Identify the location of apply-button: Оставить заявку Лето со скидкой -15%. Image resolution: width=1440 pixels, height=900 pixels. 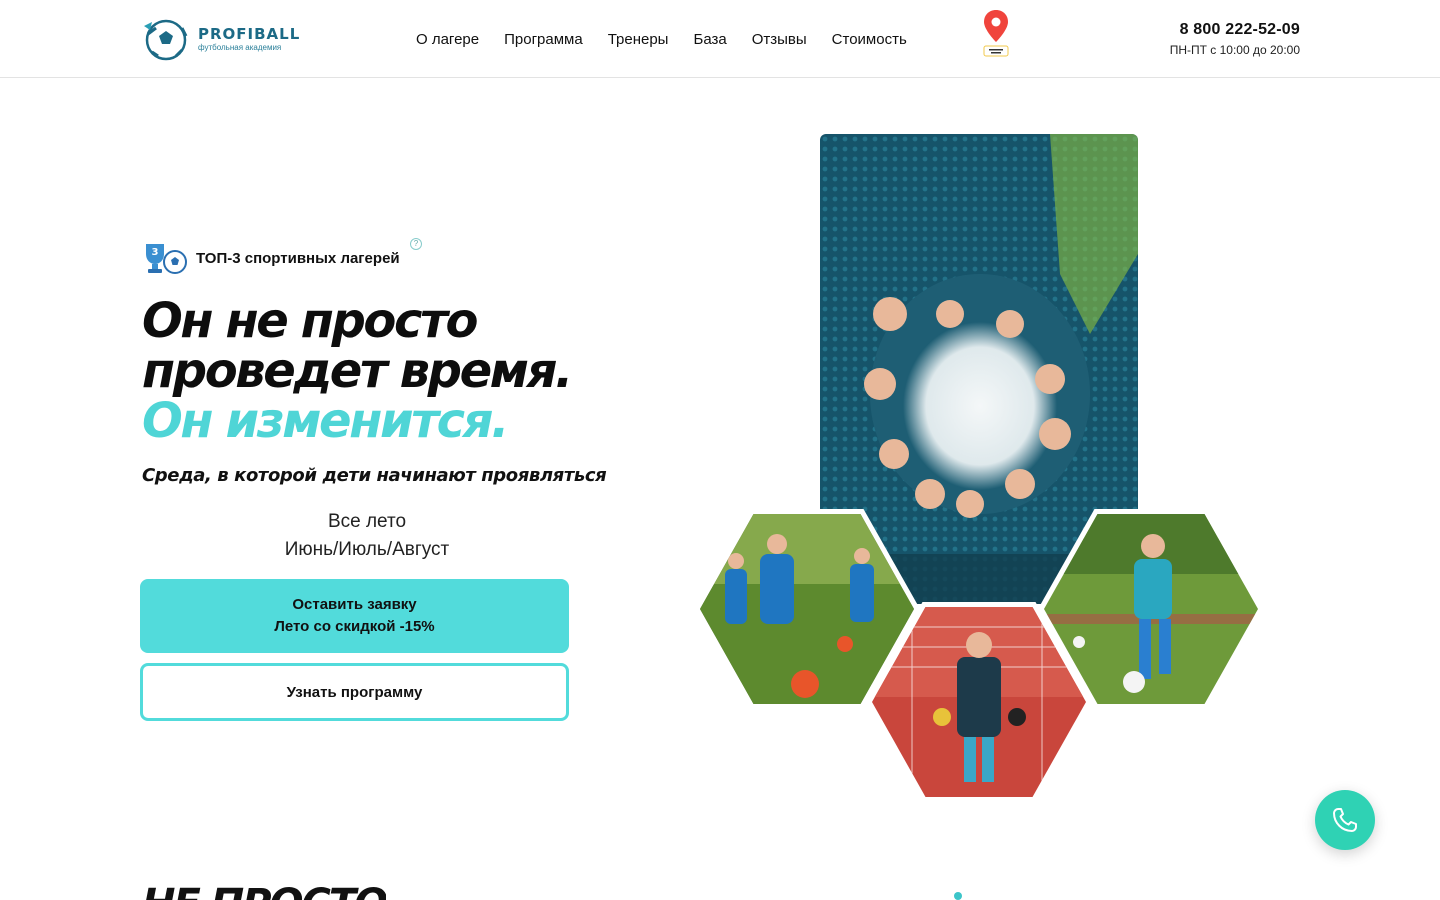
(354, 616).